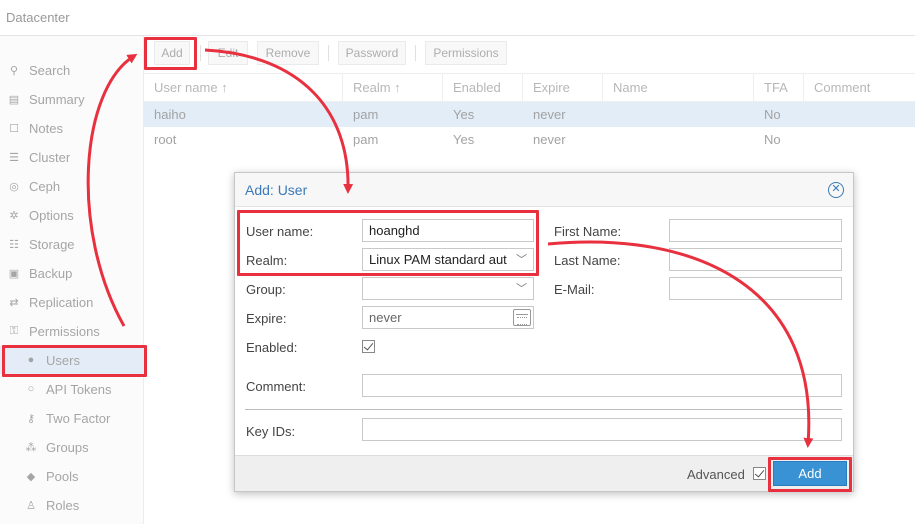 Image resolution: width=915 pixels, height=524 pixels. What do you see at coordinates (31, 389) in the screenshot?
I see `user-outline-icon: ○` at bounding box center [31, 389].